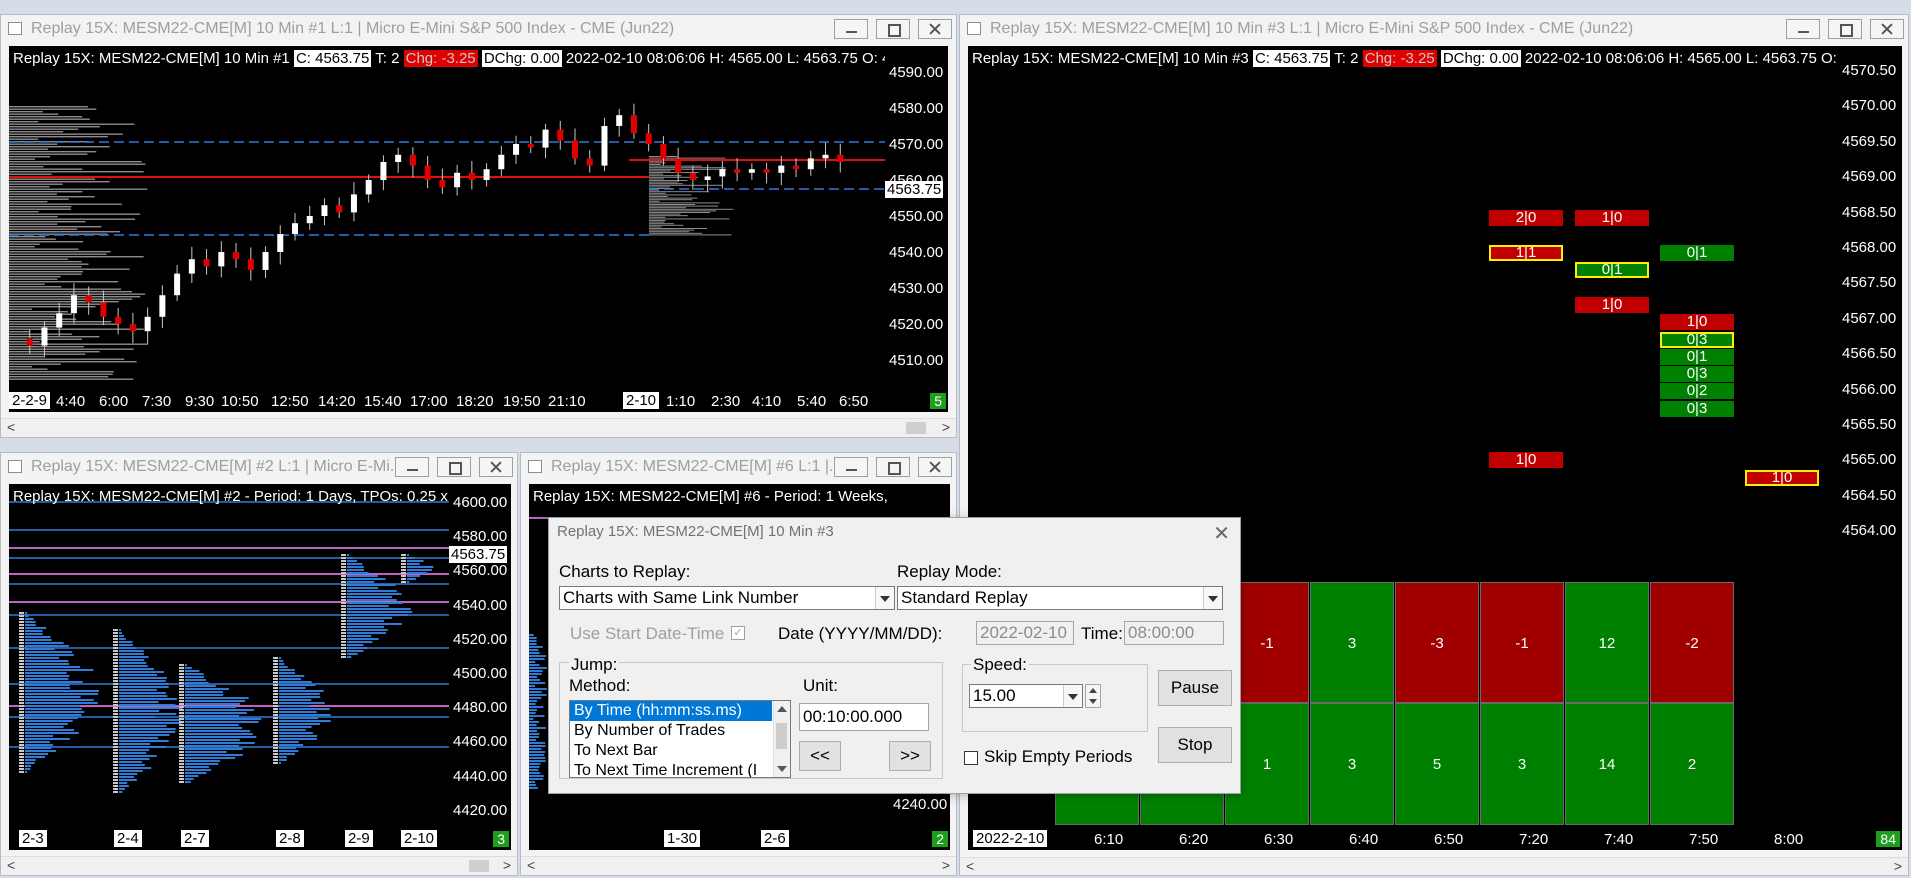 Image resolution: width=1911 pixels, height=878 pixels. I want to click on jump-forward-button: >>, so click(910, 756).